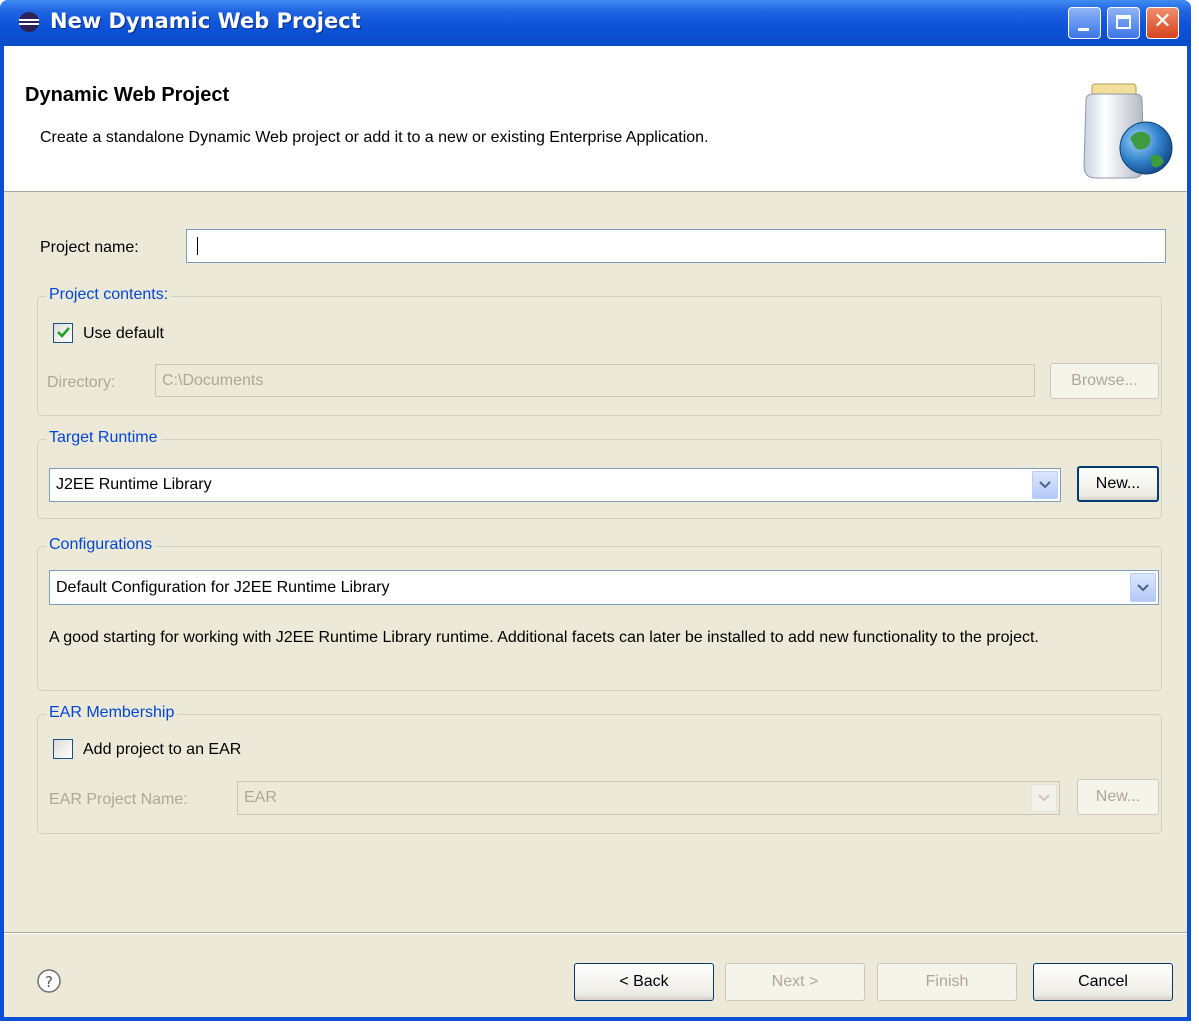  What do you see at coordinates (555, 485) in the screenshot?
I see `target-runtime-select: J2EE Runtime Library` at bounding box center [555, 485].